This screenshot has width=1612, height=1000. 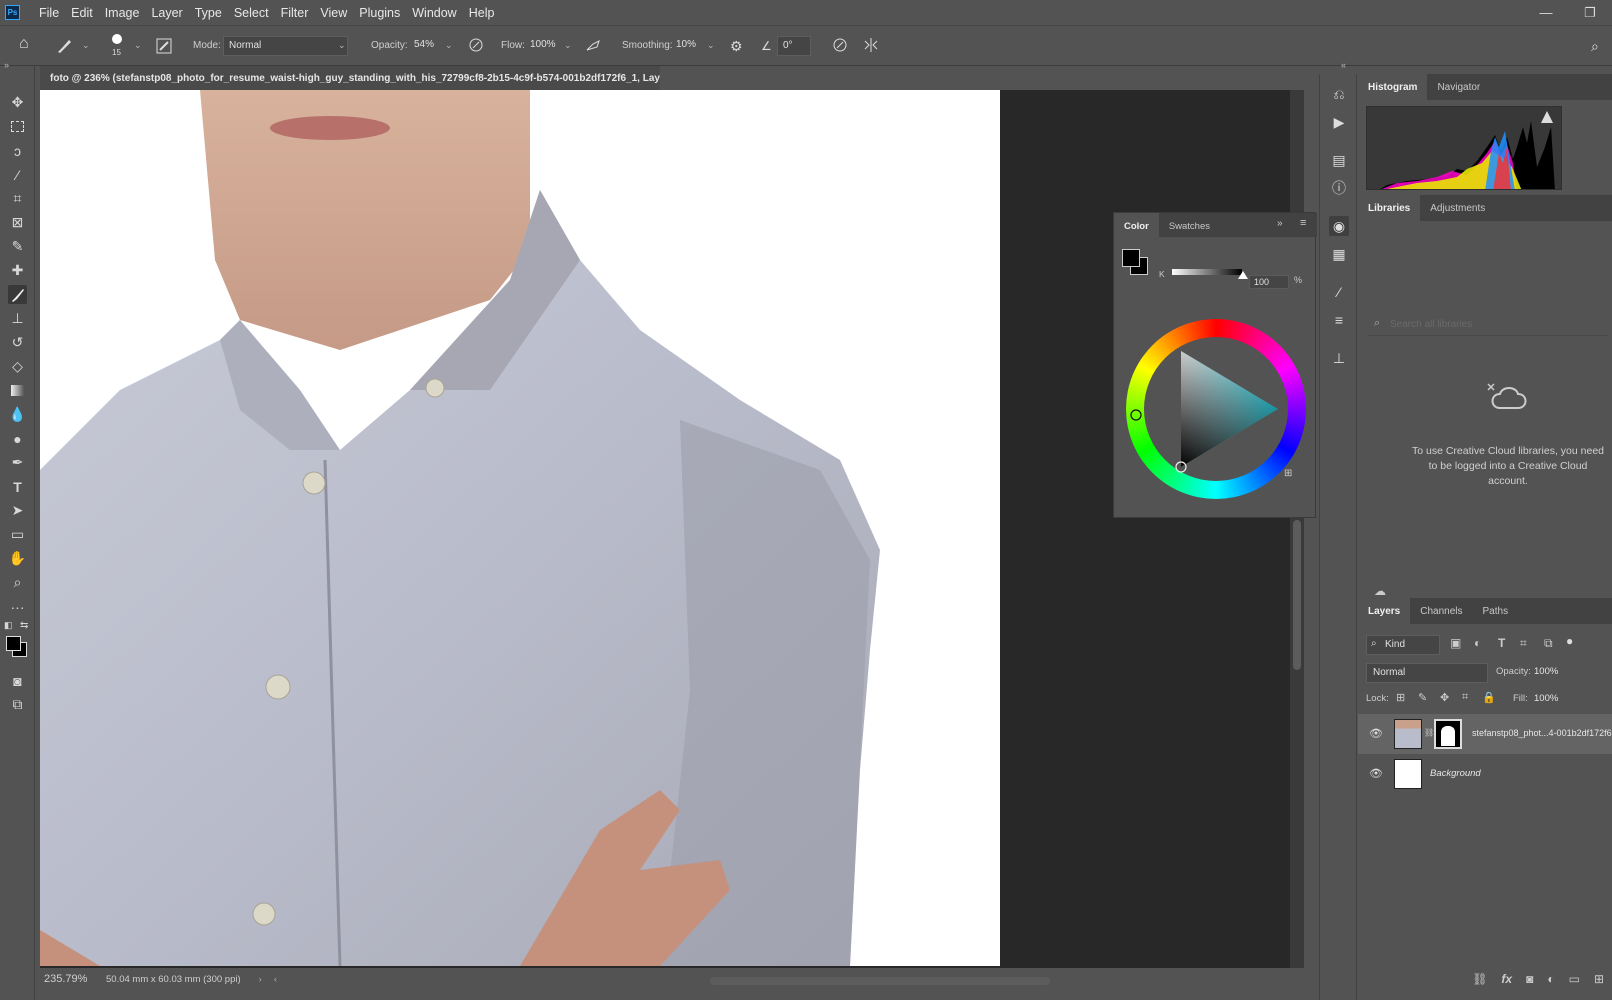 I want to click on brush-picker-chevron-icon: ⌄, so click(x=138, y=45).